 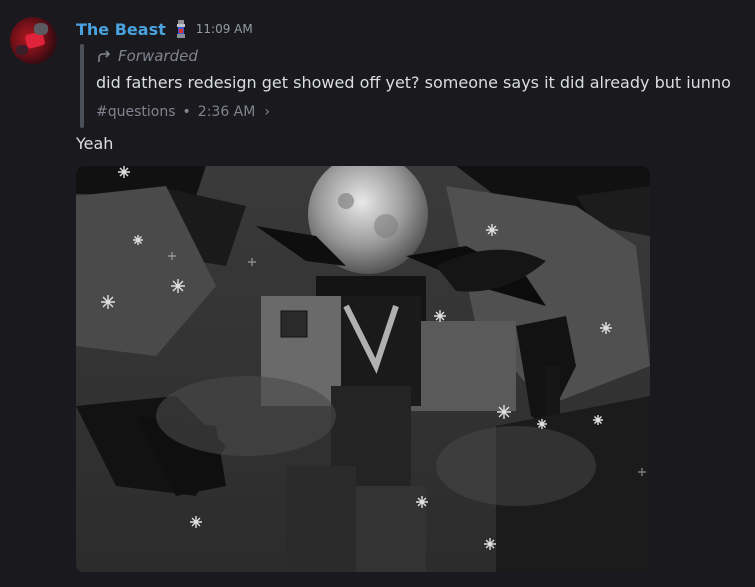 I want to click on message-timestamp: 11:09 AM, so click(x=224, y=29).